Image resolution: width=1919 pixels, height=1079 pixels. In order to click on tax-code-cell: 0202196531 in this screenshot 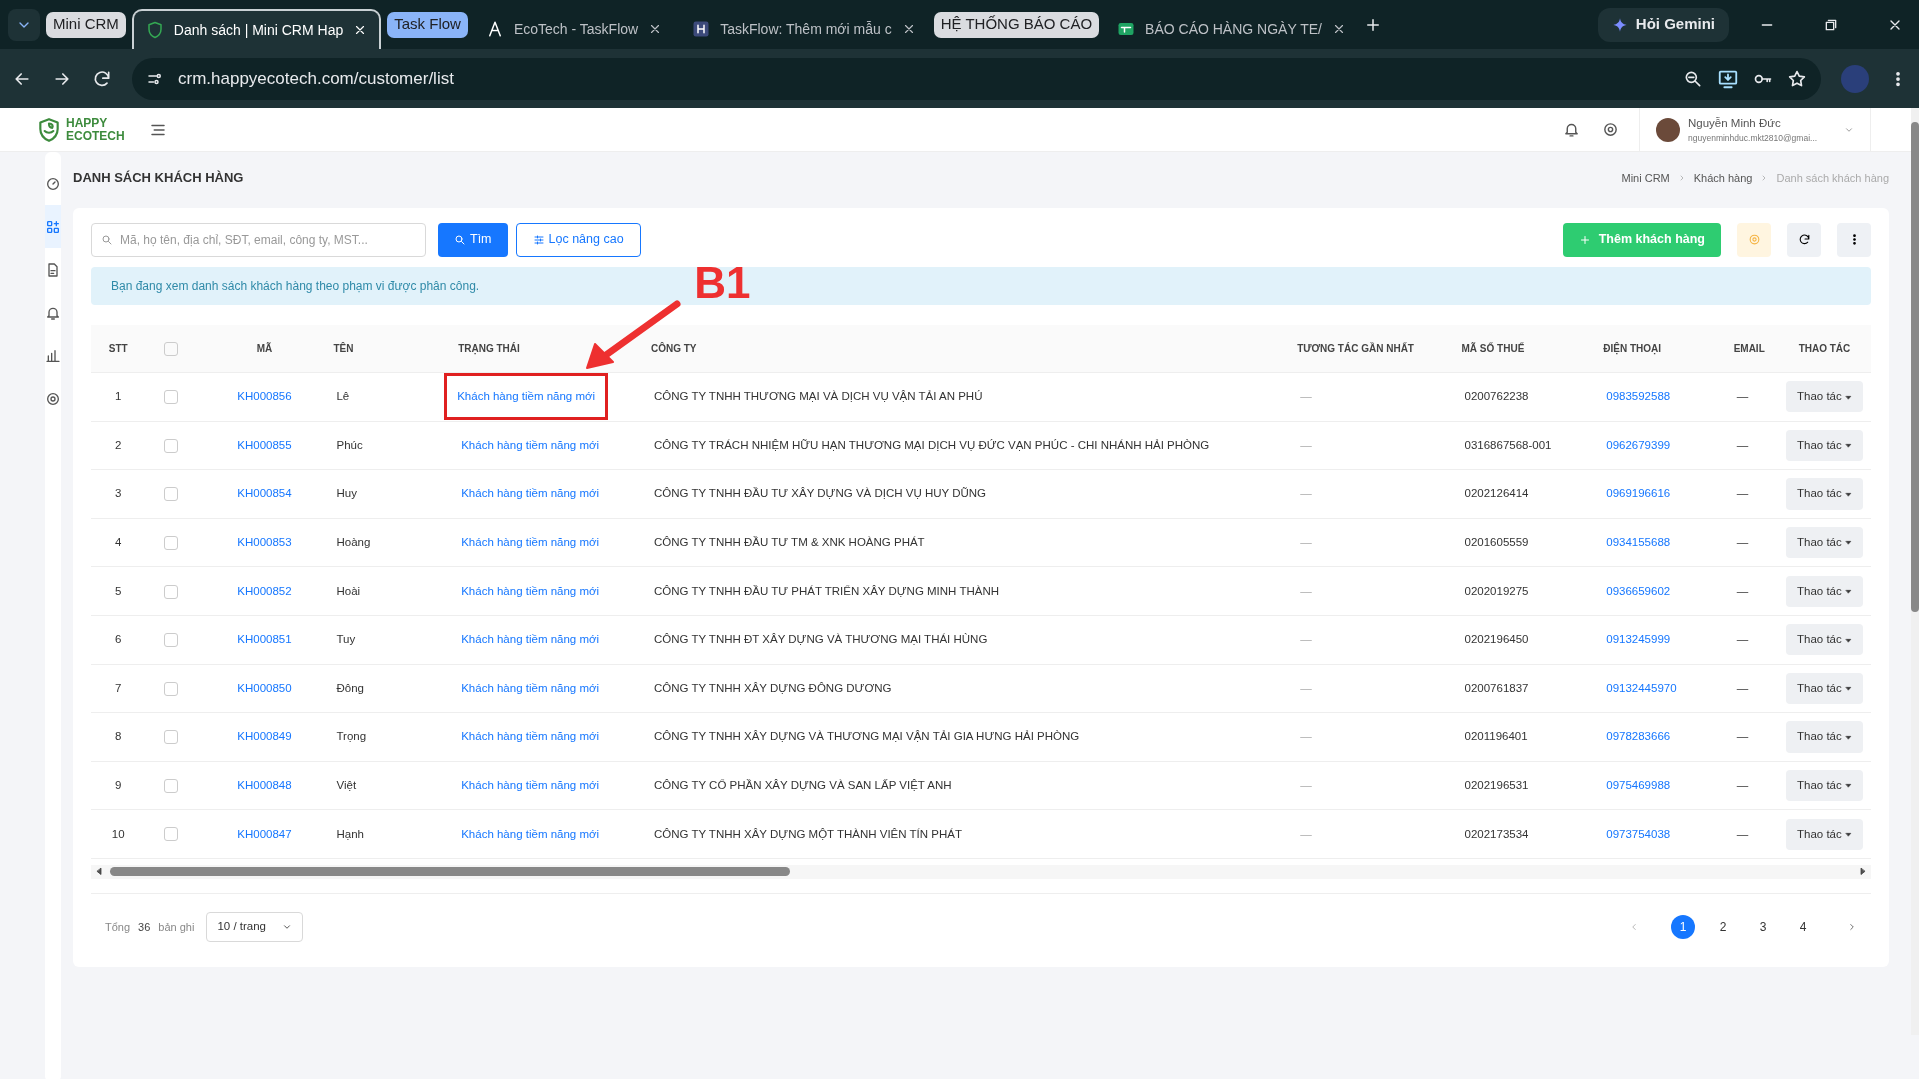, I will do `click(1496, 784)`.